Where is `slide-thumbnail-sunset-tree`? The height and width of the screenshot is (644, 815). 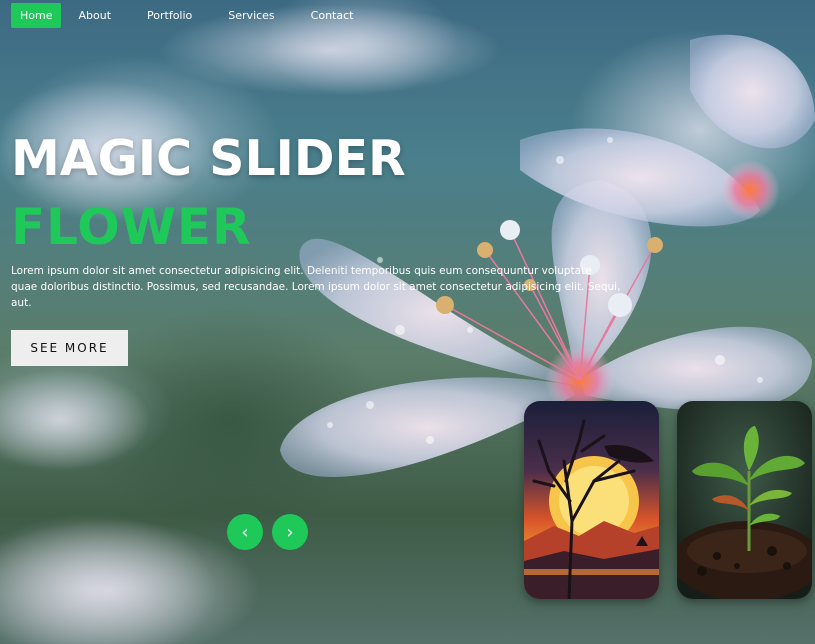
slide-thumbnail-sunset-tree is located at coordinates (591, 500).